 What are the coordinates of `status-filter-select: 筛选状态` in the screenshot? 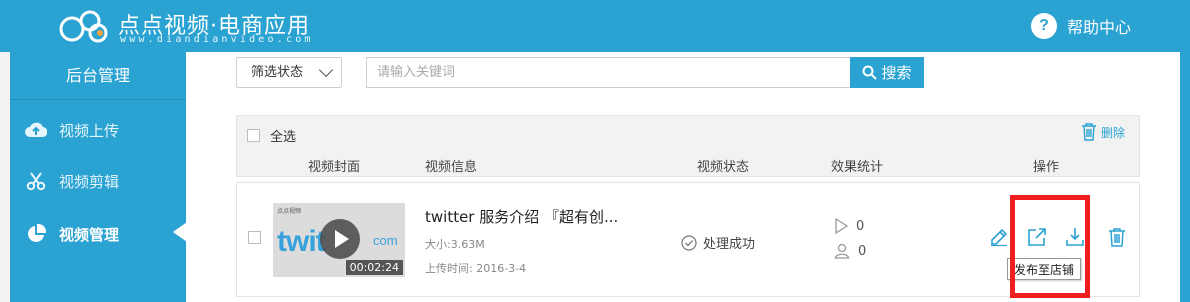 It's located at (289, 72).